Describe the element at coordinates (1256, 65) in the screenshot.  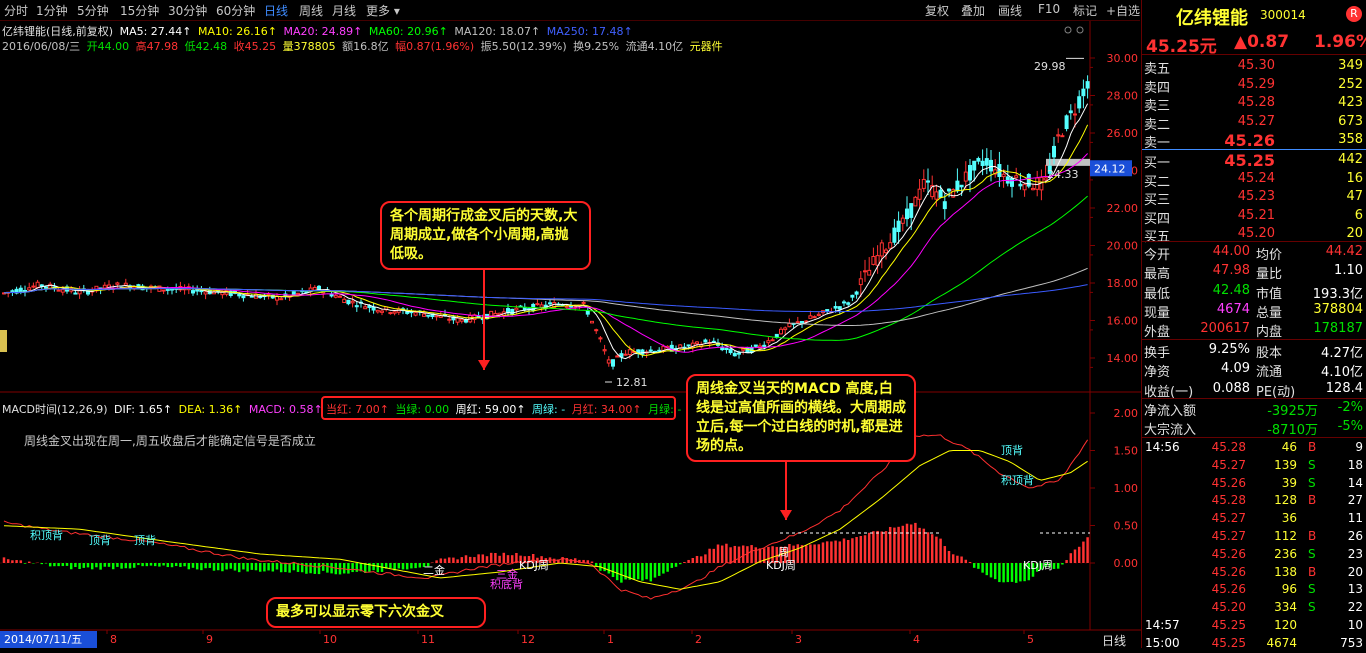
I see `ask-price: 45.30` at that location.